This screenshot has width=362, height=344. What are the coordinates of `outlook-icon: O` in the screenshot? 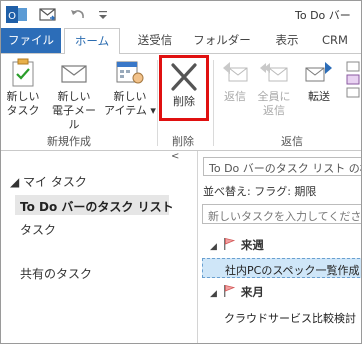 It's located at (17, 15).